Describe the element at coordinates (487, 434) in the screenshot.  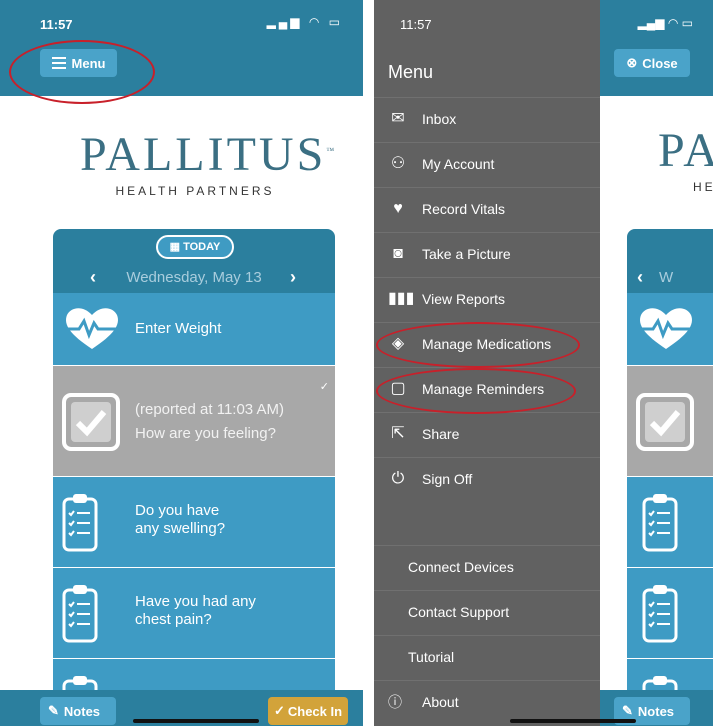
I see `menu-item-share: ⇱ Share` at that location.